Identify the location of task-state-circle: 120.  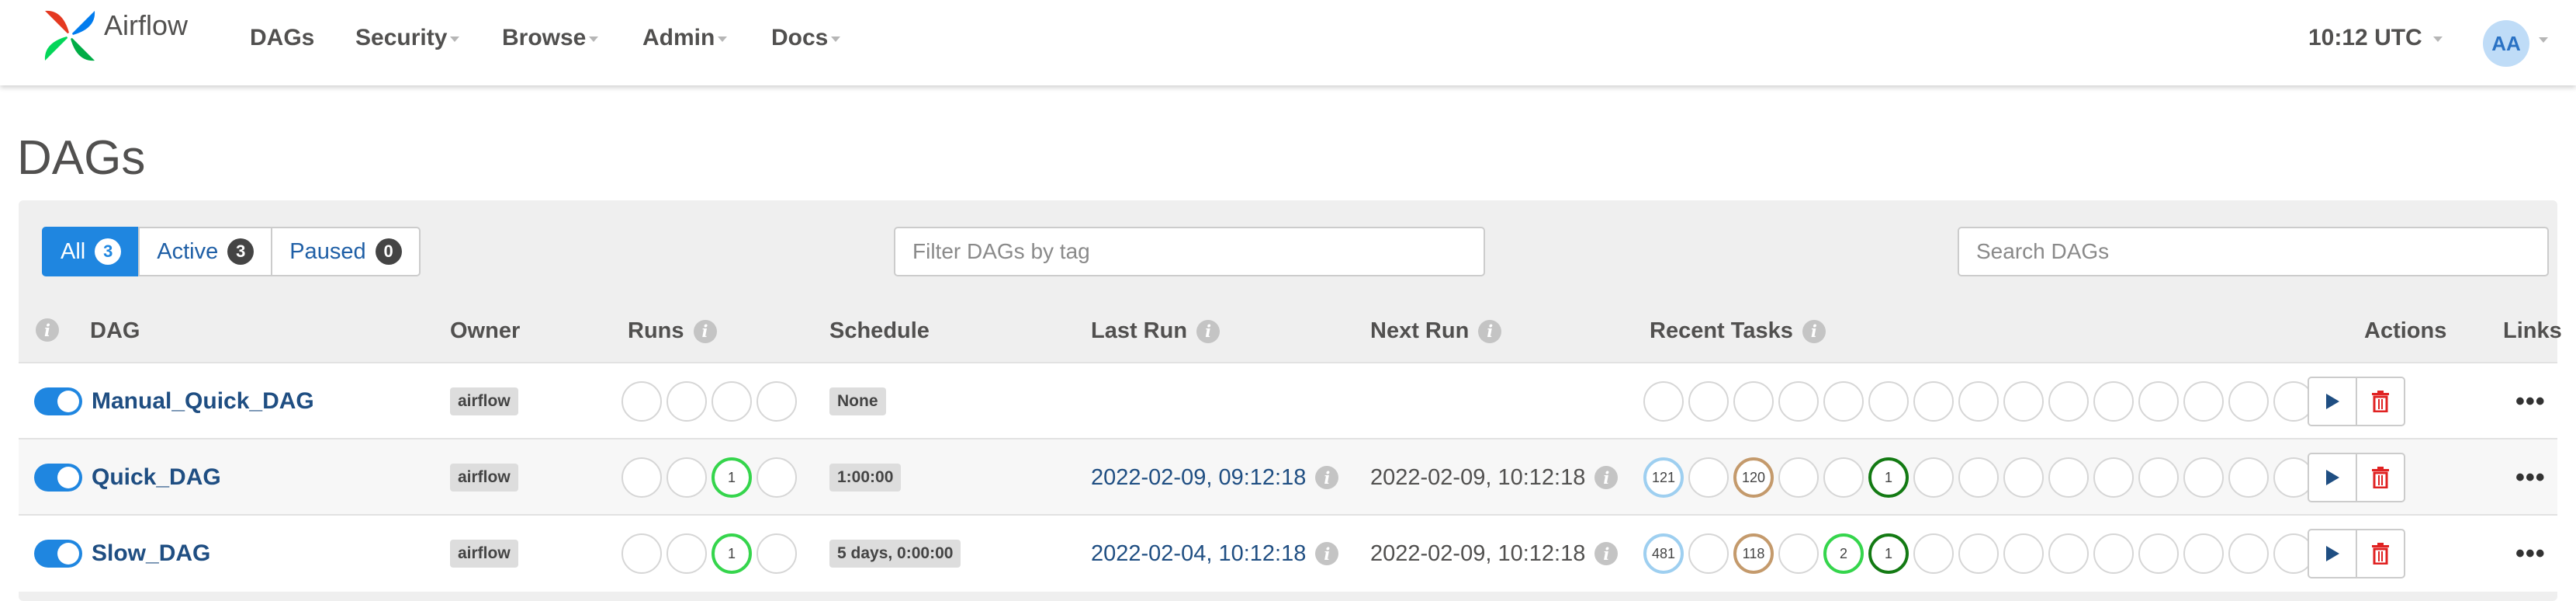
(1753, 477).